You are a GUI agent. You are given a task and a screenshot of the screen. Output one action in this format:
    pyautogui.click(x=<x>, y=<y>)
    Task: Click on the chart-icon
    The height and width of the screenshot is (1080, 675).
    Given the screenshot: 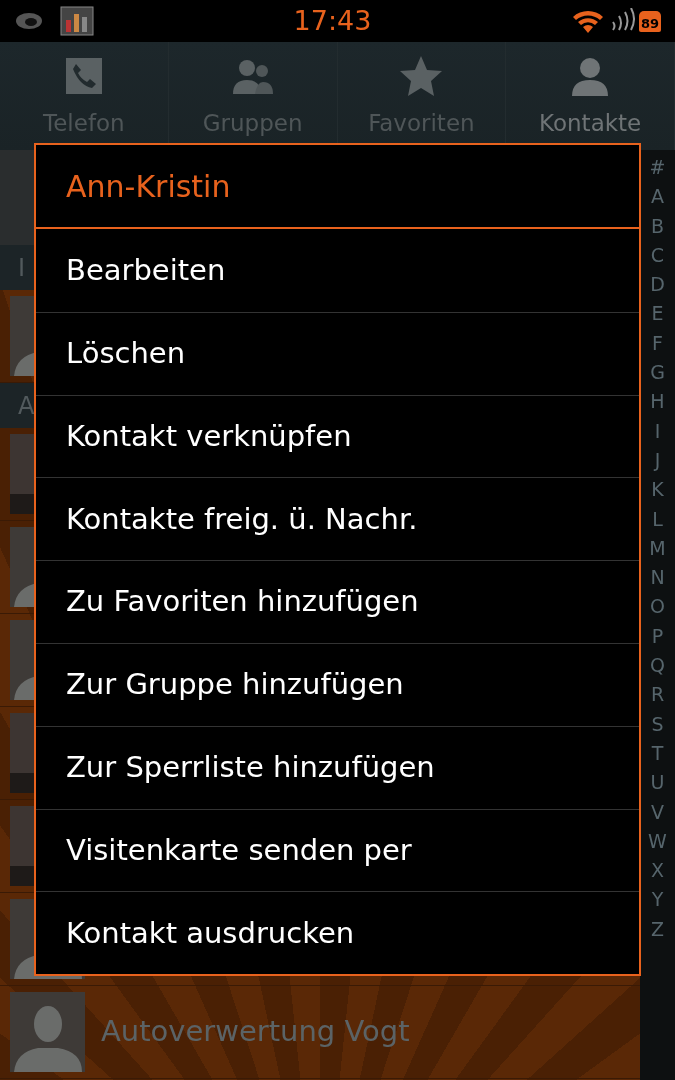 What is the action you would take?
    pyautogui.click(x=77, y=21)
    